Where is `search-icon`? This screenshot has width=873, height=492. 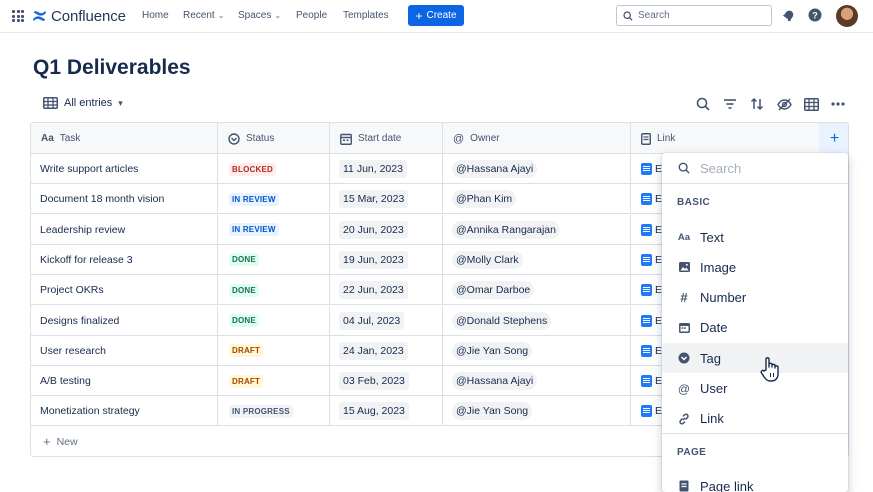
search-icon is located at coordinates (703, 104).